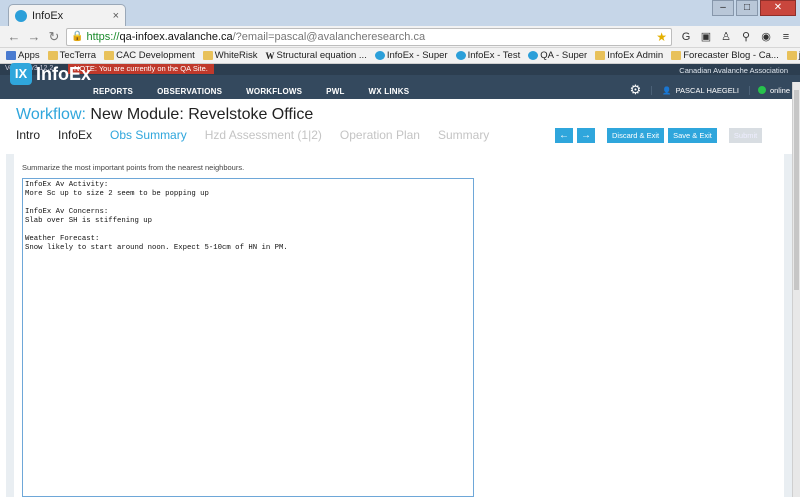 The width and height of the screenshot is (800, 497). I want to click on bookmark-item: Apps, so click(23, 55).